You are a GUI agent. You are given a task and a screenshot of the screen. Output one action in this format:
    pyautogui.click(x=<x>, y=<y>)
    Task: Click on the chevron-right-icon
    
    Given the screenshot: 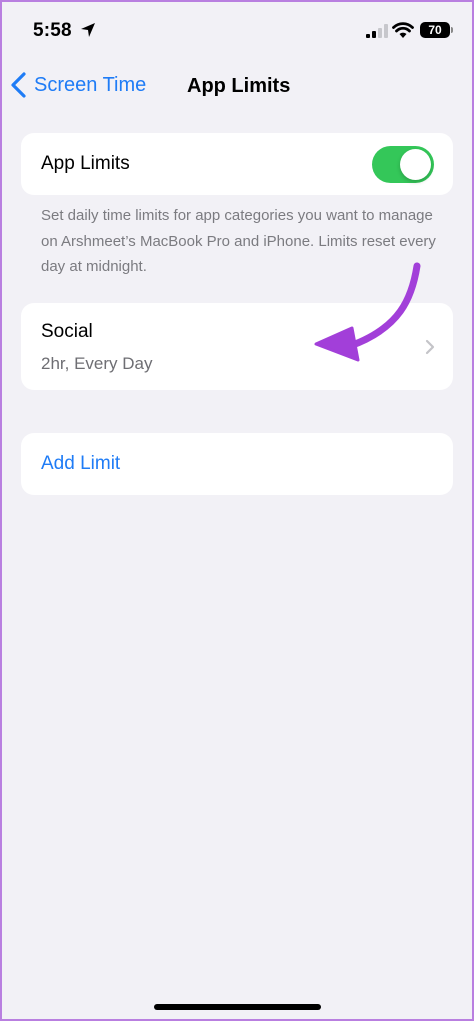 What is the action you would take?
    pyautogui.click(x=430, y=347)
    